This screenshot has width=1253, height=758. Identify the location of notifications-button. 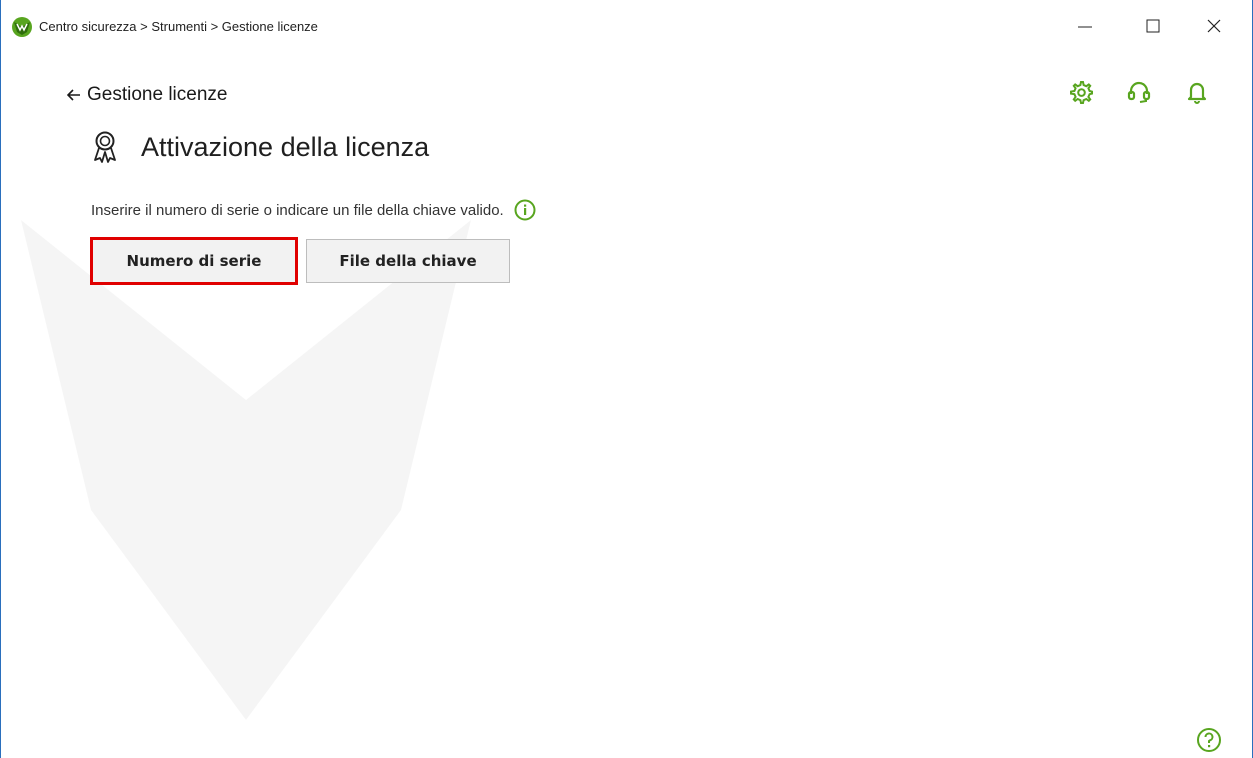
(1197, 92).